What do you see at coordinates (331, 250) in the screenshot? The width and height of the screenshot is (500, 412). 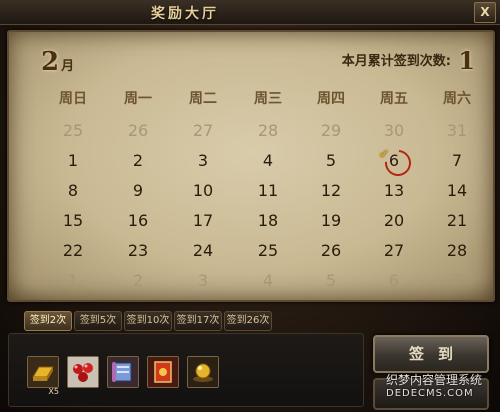 I see `calendar-day: 26` at bounding box center [331, 250].